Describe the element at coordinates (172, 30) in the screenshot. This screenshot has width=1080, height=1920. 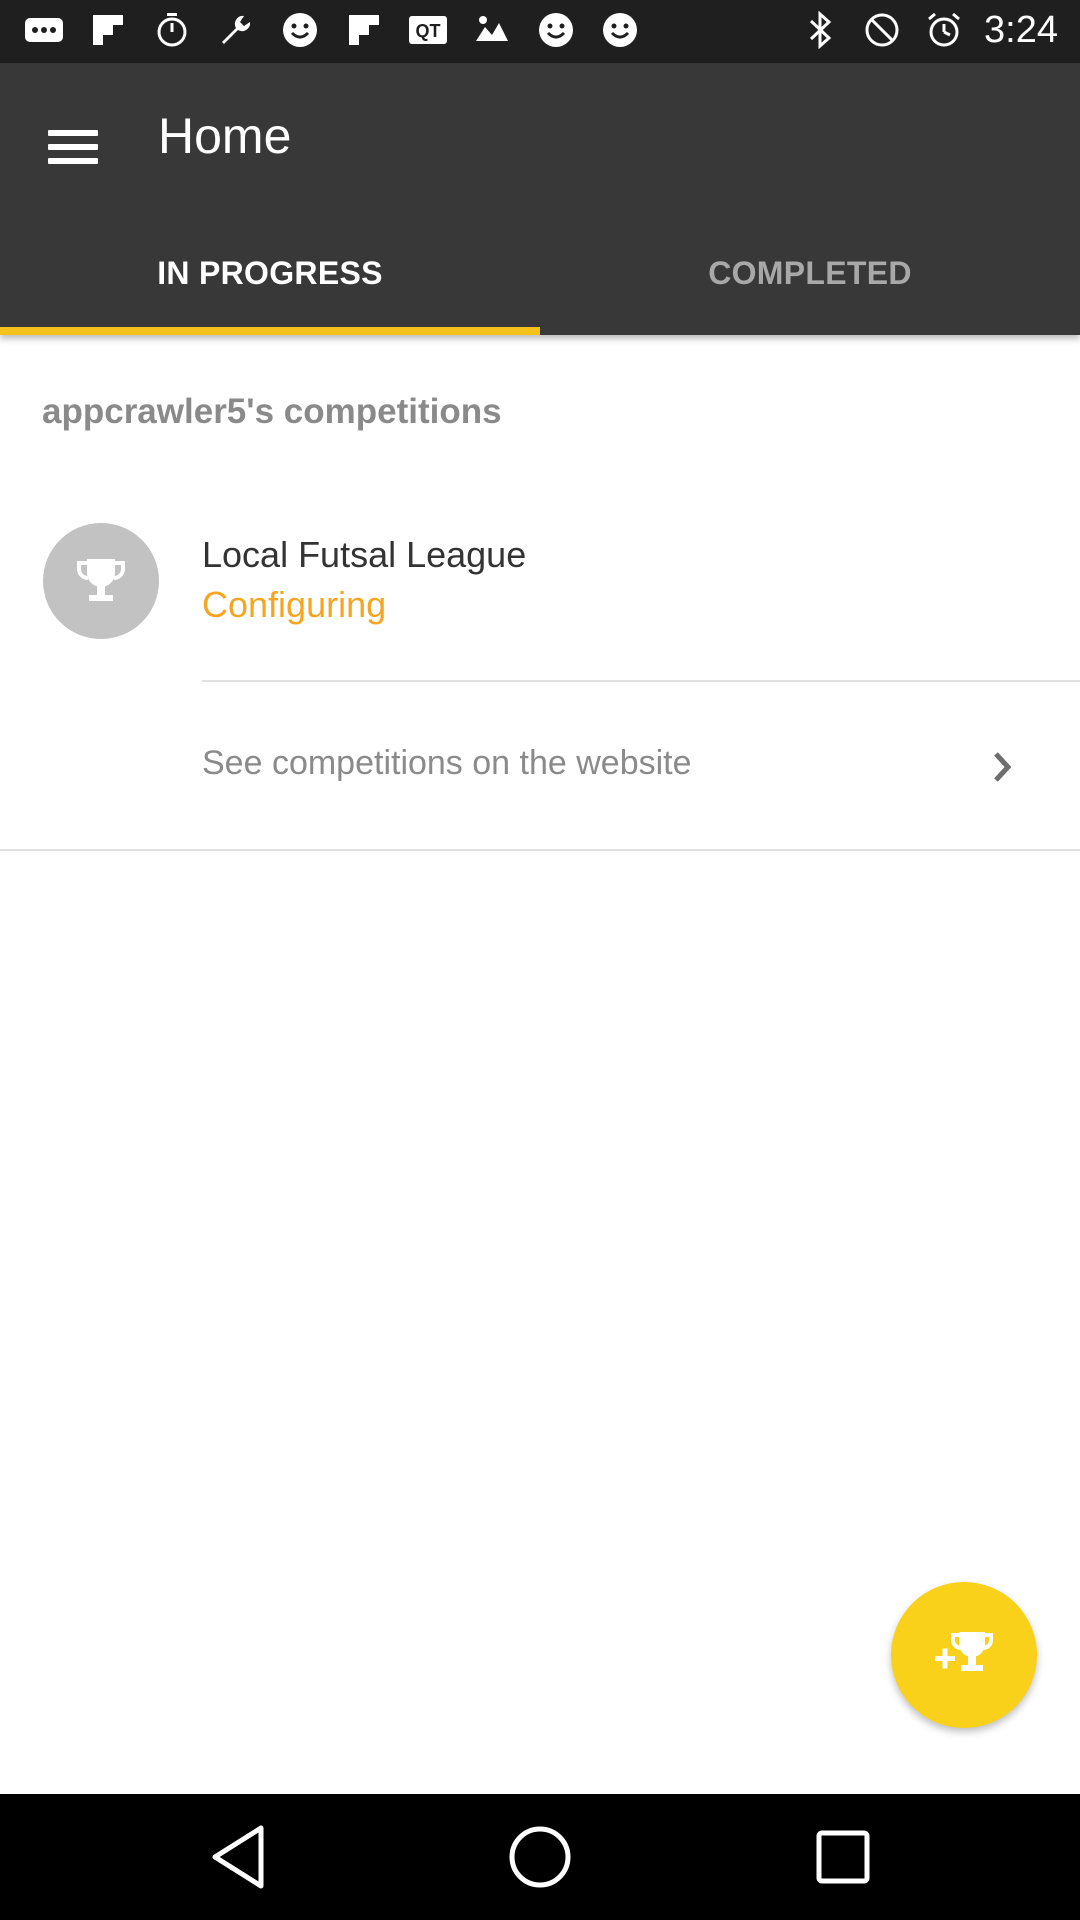
I see `timer-icon` at that location.